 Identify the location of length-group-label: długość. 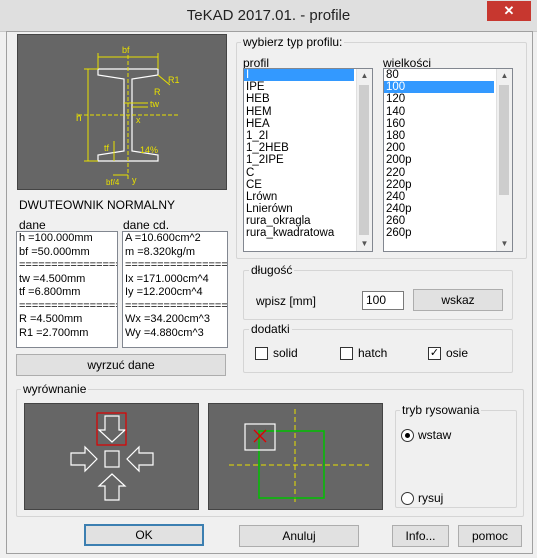
(272, 270).